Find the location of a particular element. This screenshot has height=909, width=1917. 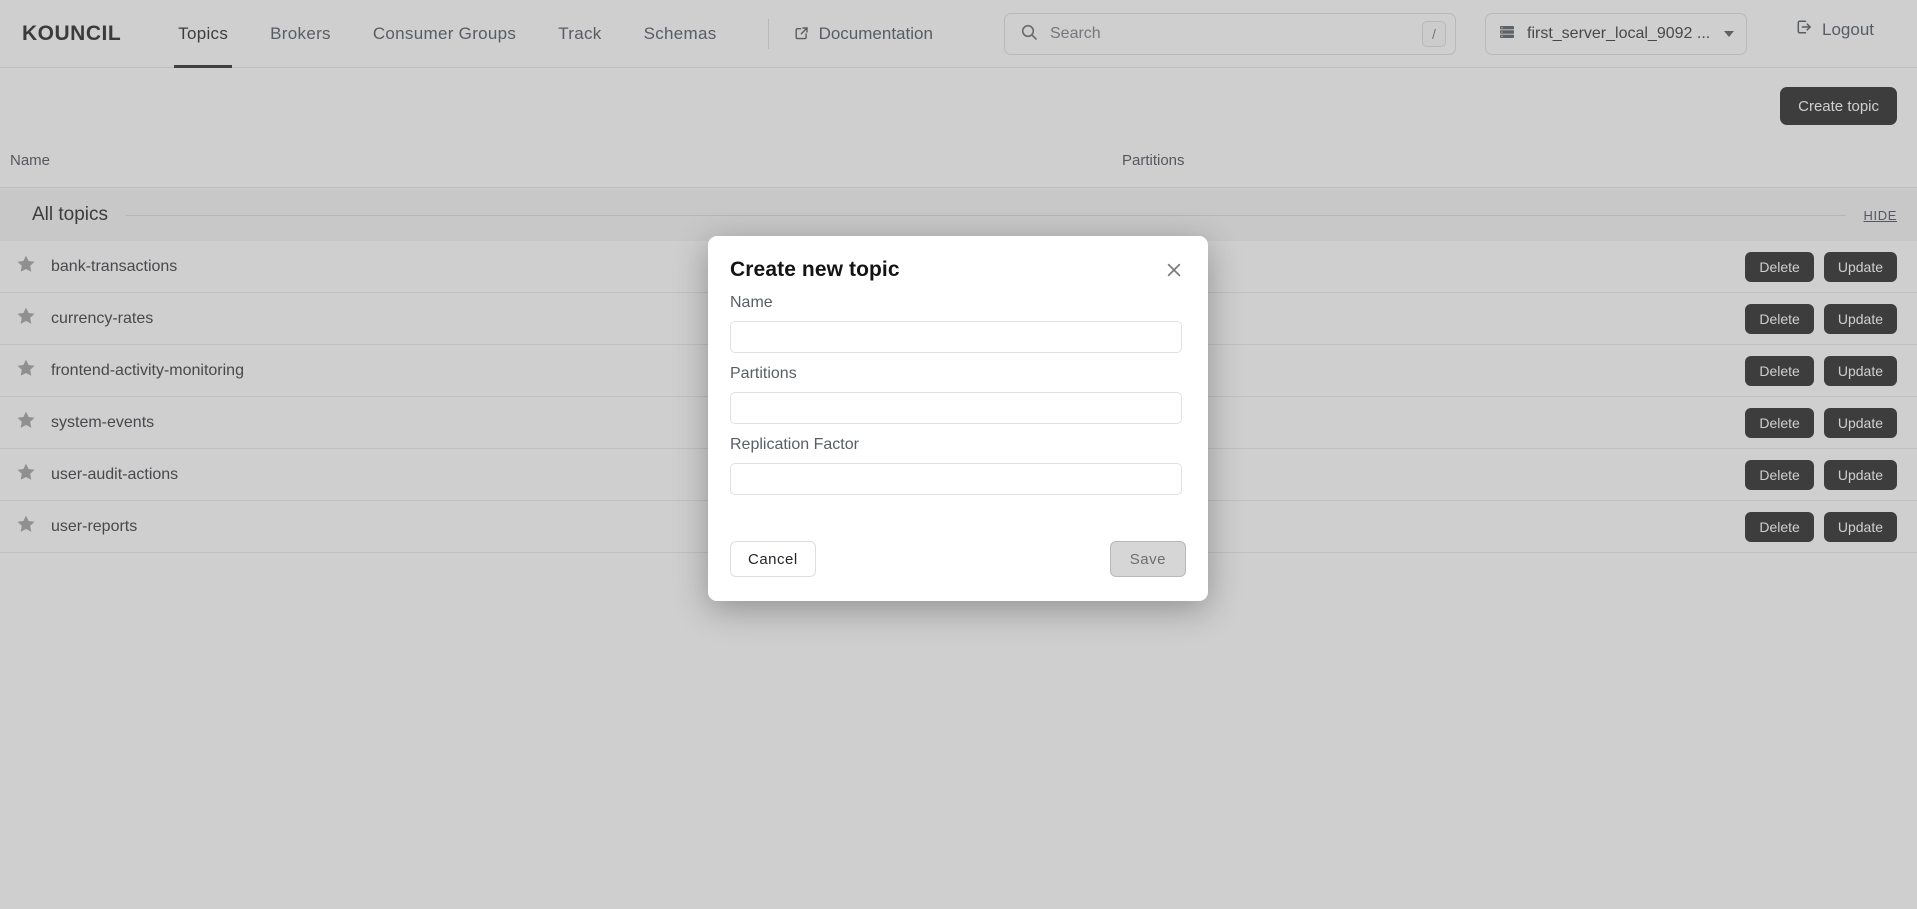

save-button: Save is located at coordinates (1147, 559).